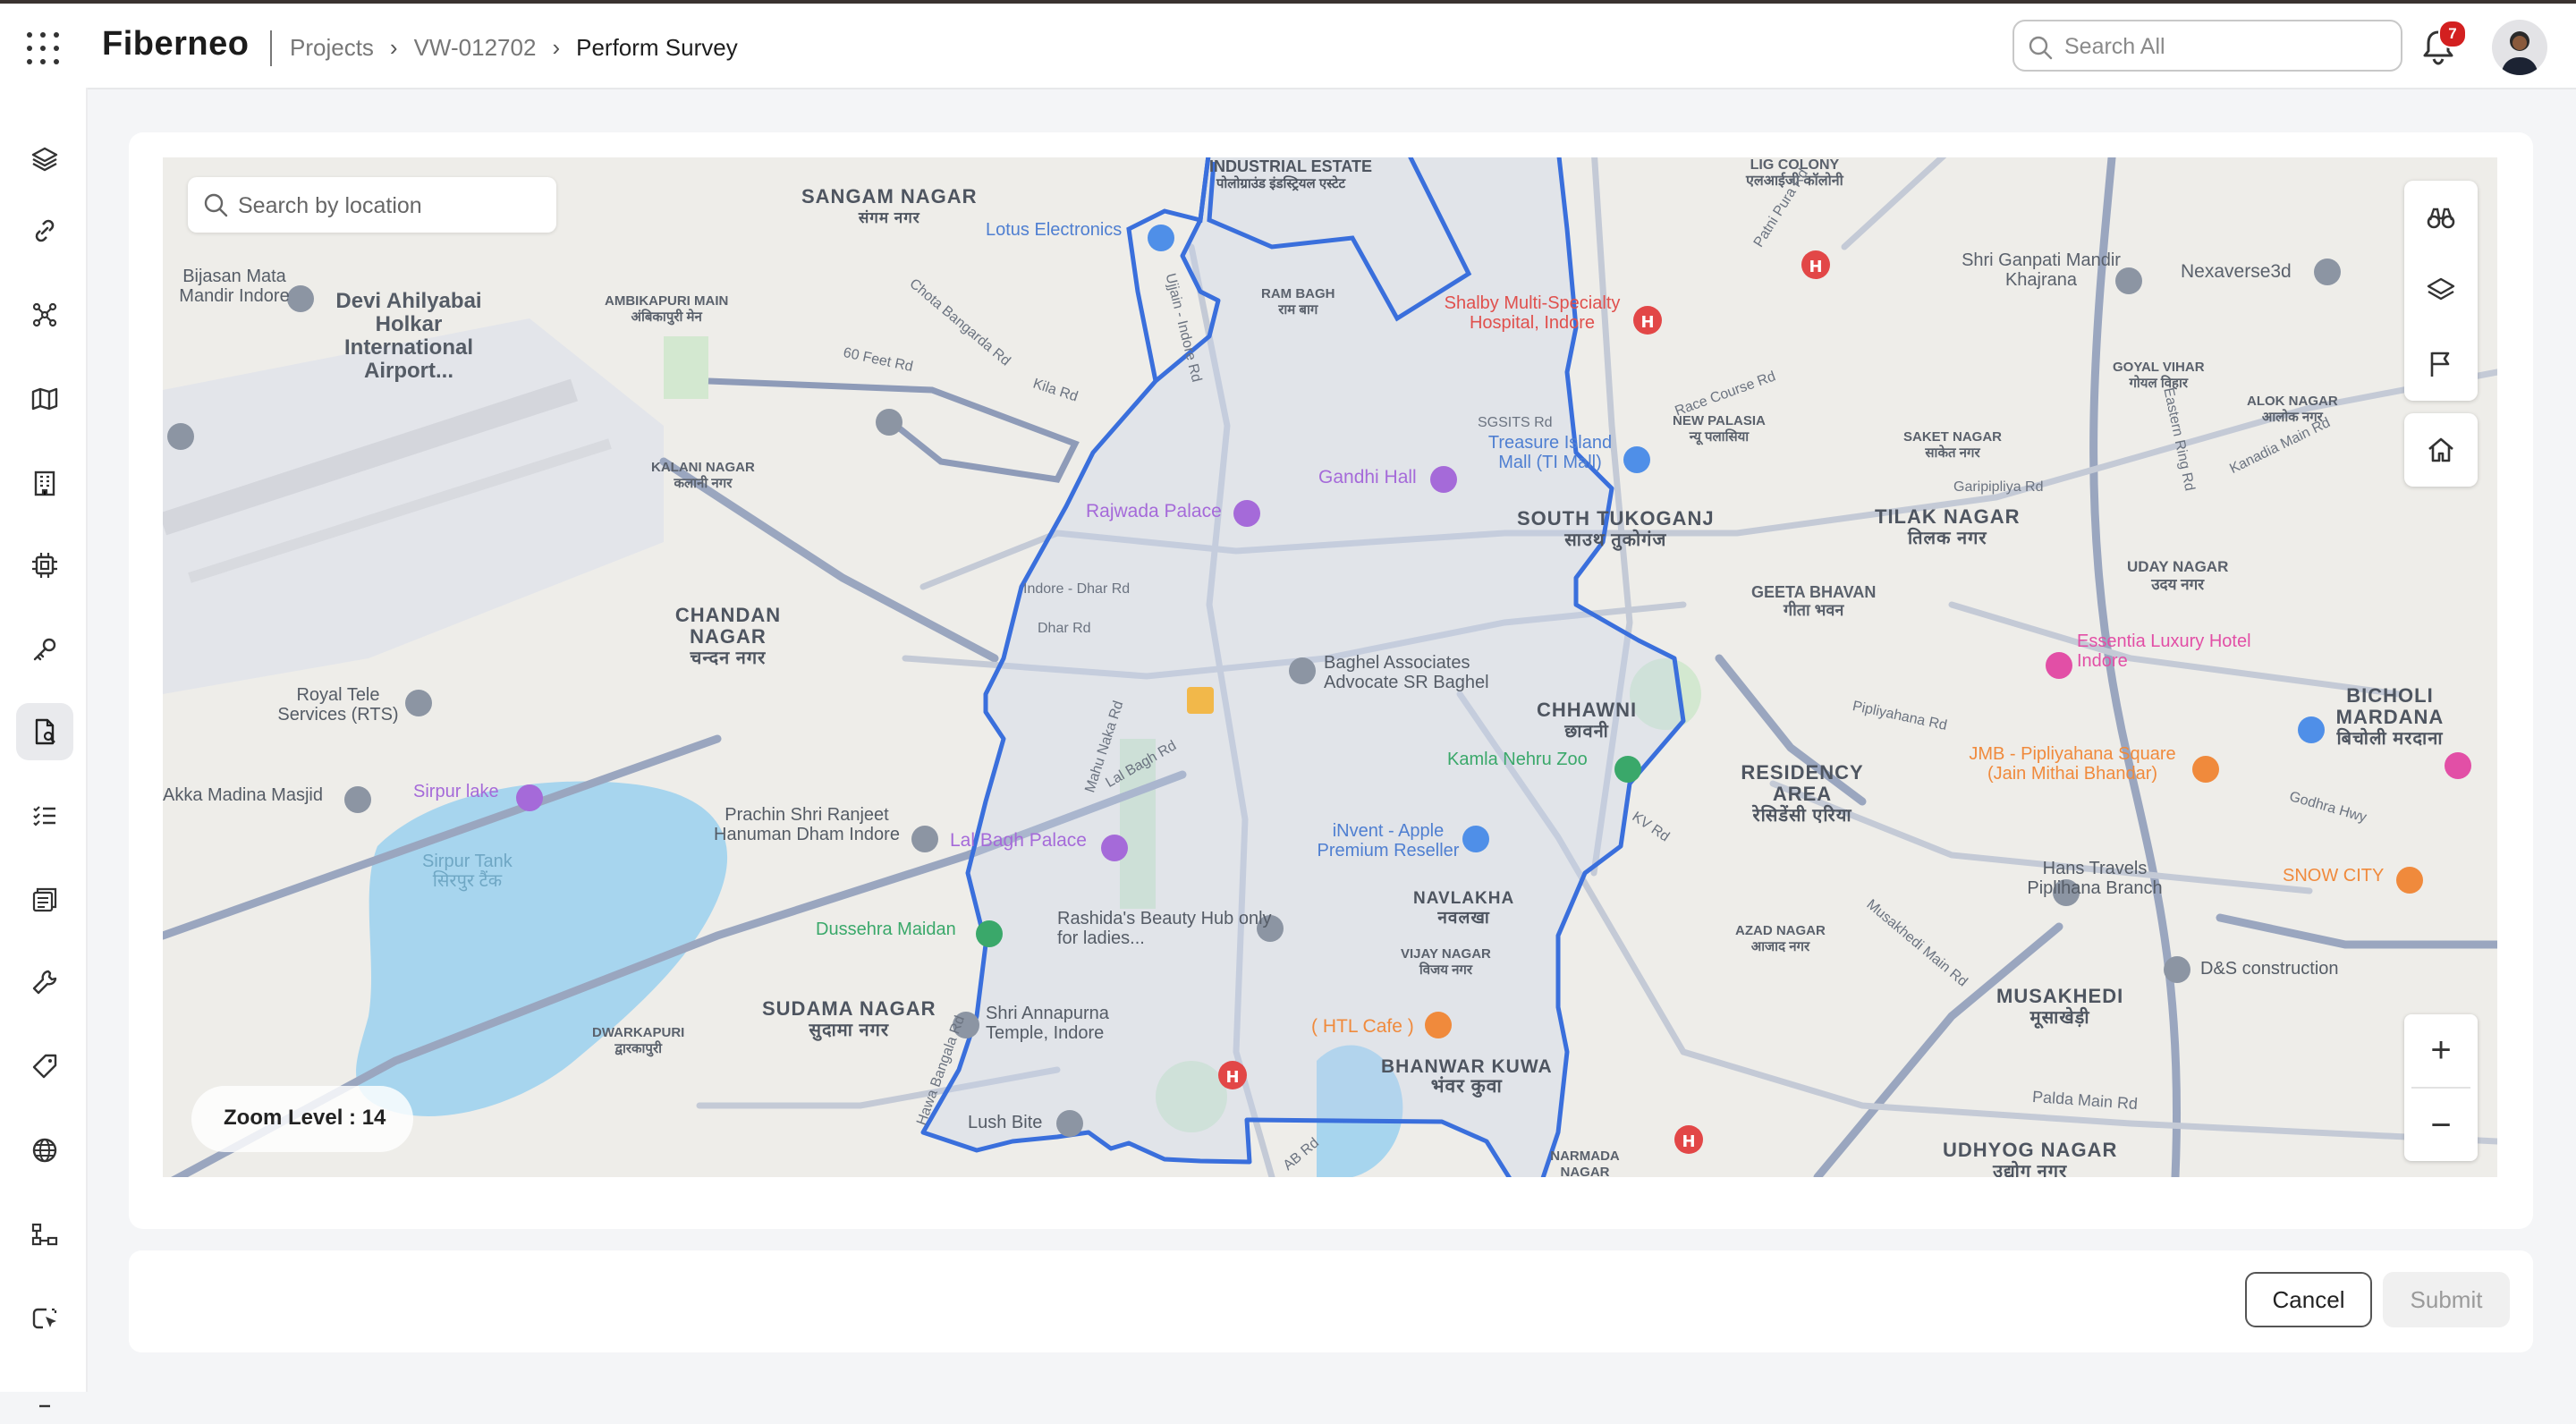  What do you see at coordinates (638, 1040) in the screenshot?
I see `map-label: DWARKAPURI द्वारकापुरी` at bounding box center [638, 1040].